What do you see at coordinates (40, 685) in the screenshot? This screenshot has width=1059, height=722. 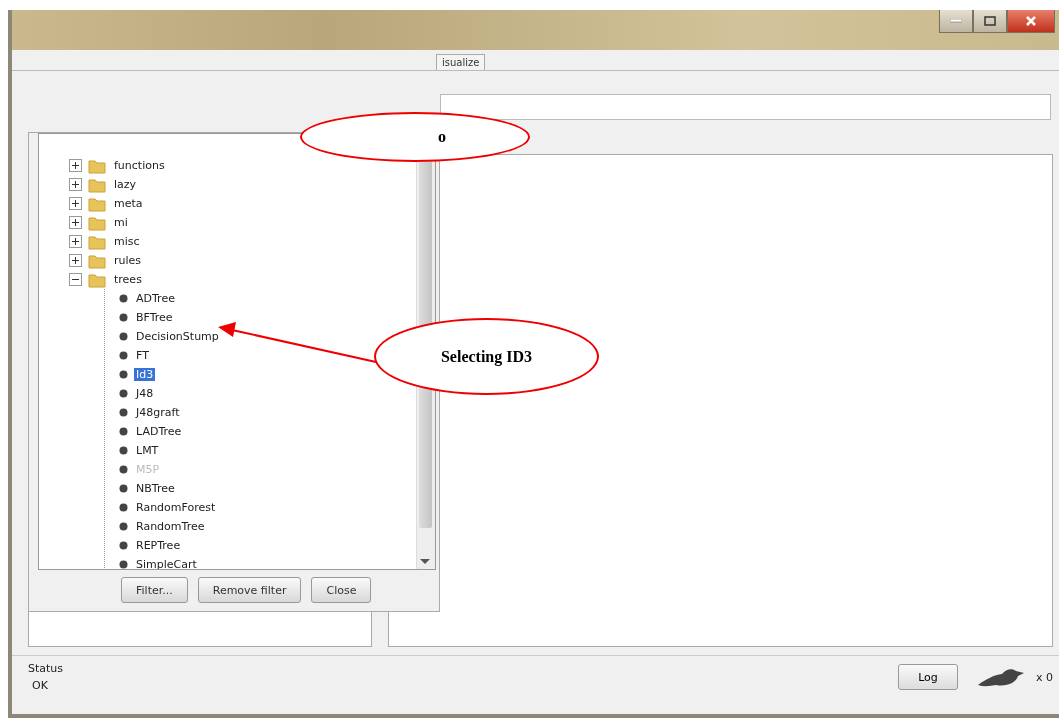 I see `status-message: OK` at bounding box center [40, 685].